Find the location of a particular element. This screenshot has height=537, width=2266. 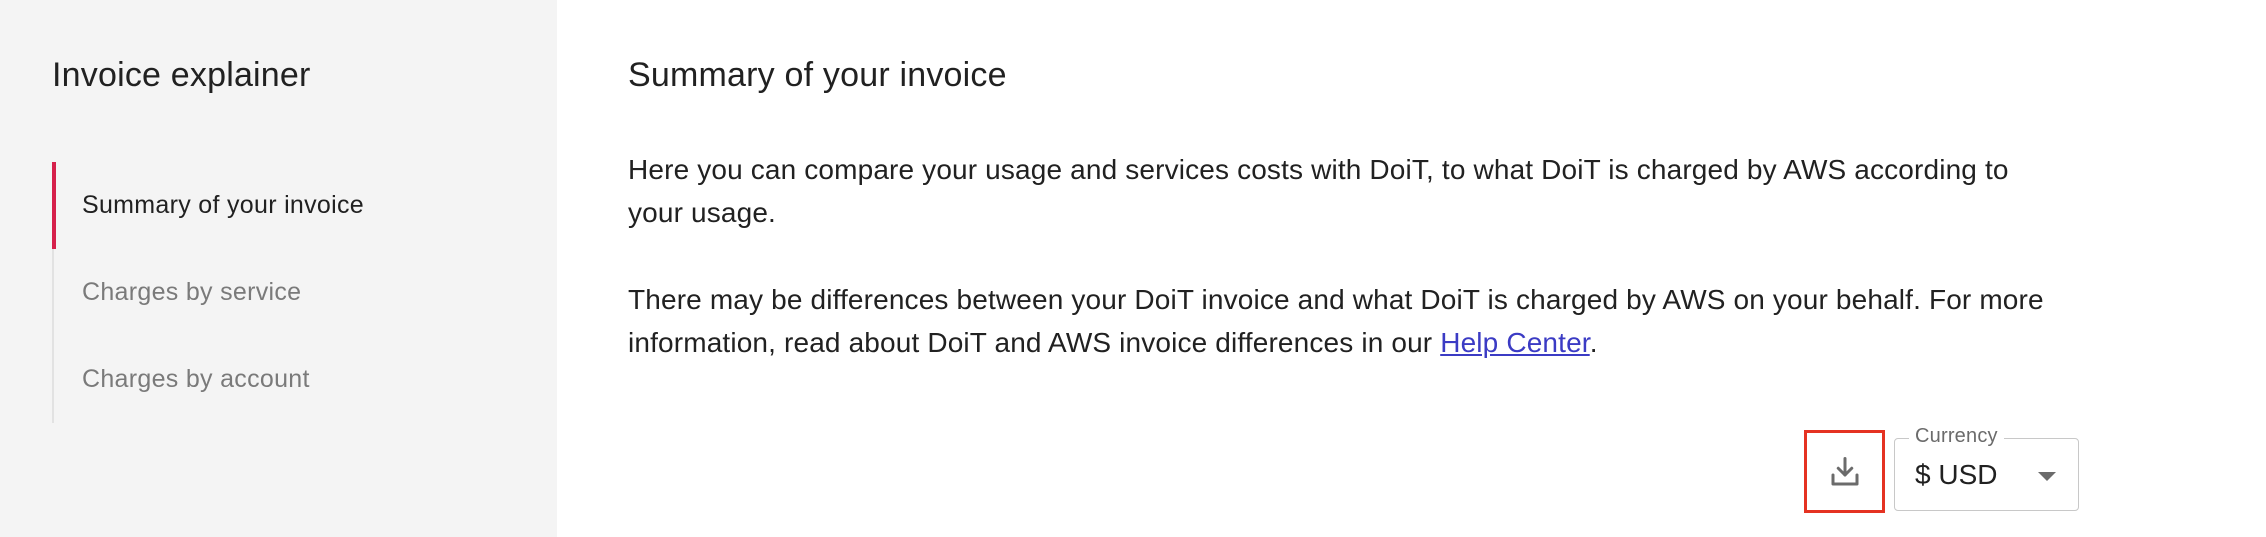

currency-label: Currency is located at coordinates (1956, 436).